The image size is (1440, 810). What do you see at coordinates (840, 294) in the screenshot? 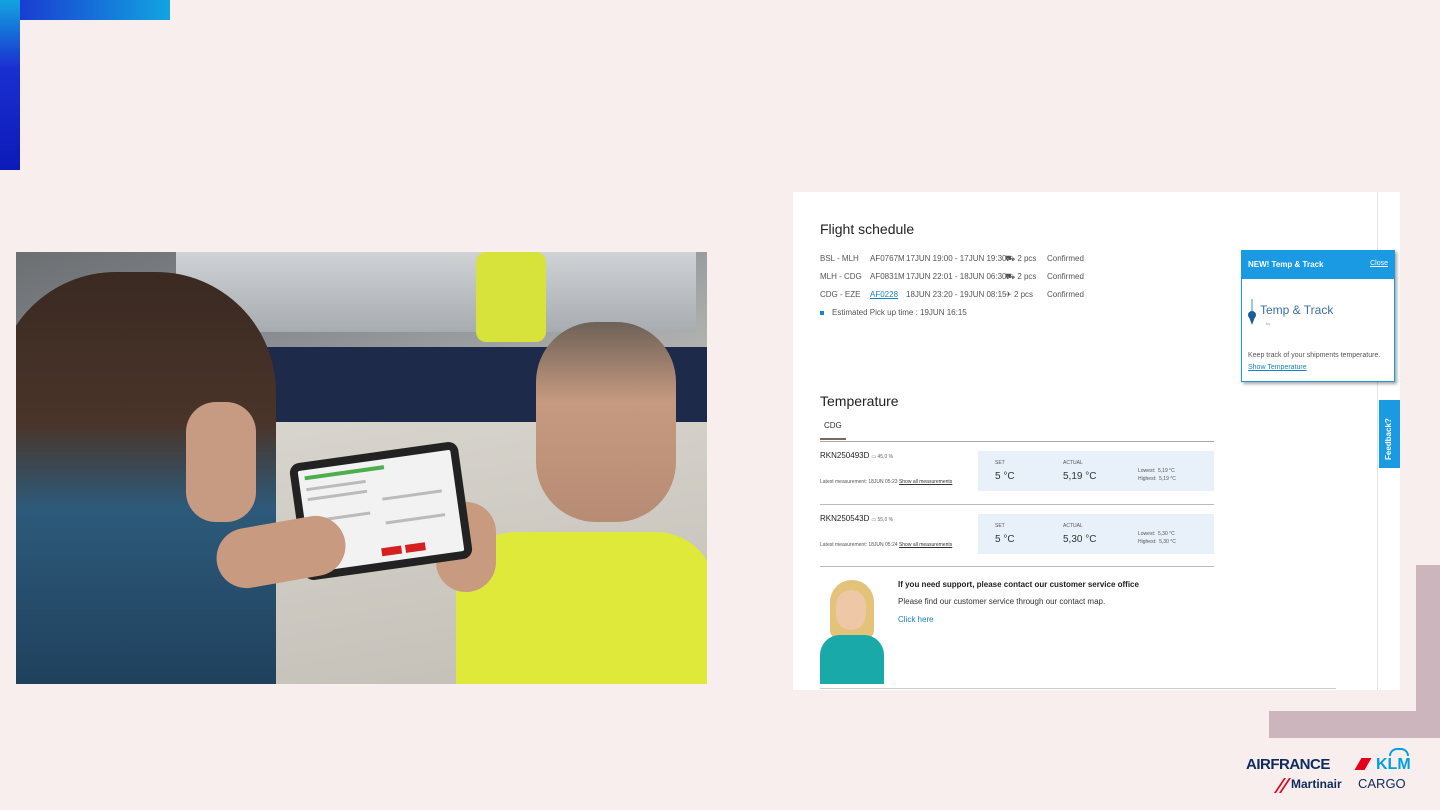
I see `flight-route: CDG - EZE` at bounding box center [840, 294].